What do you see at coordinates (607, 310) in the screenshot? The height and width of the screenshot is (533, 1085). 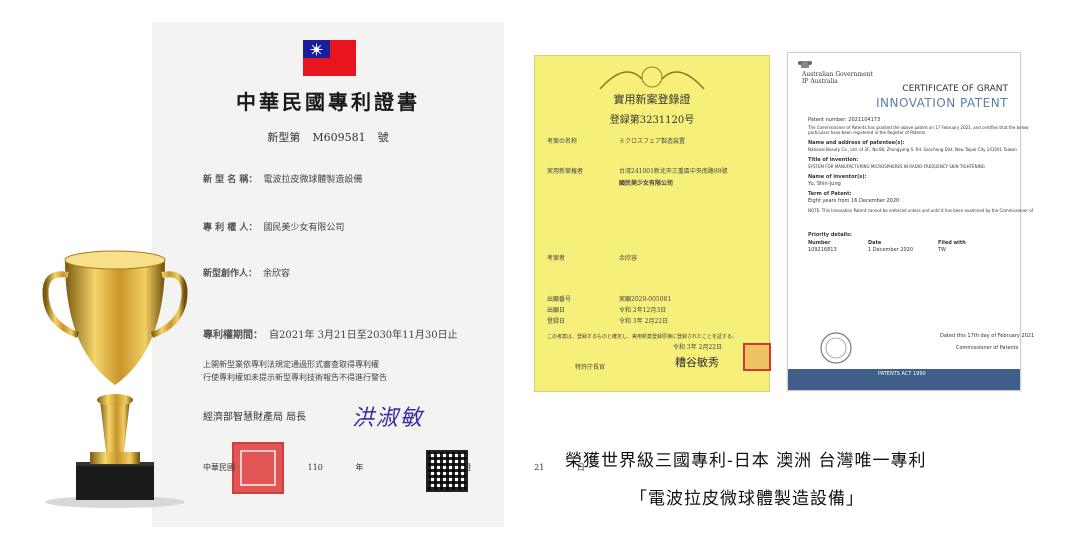 I see `jp-row: 出願日 令和 2年12月3日` at bounding box center [607, 310].